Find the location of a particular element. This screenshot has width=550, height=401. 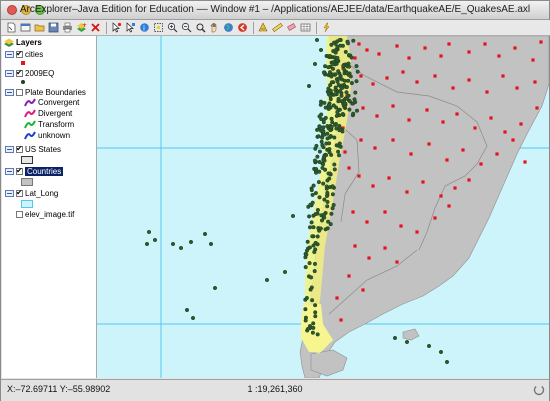

find-icon is located at coordinates (200, 27).